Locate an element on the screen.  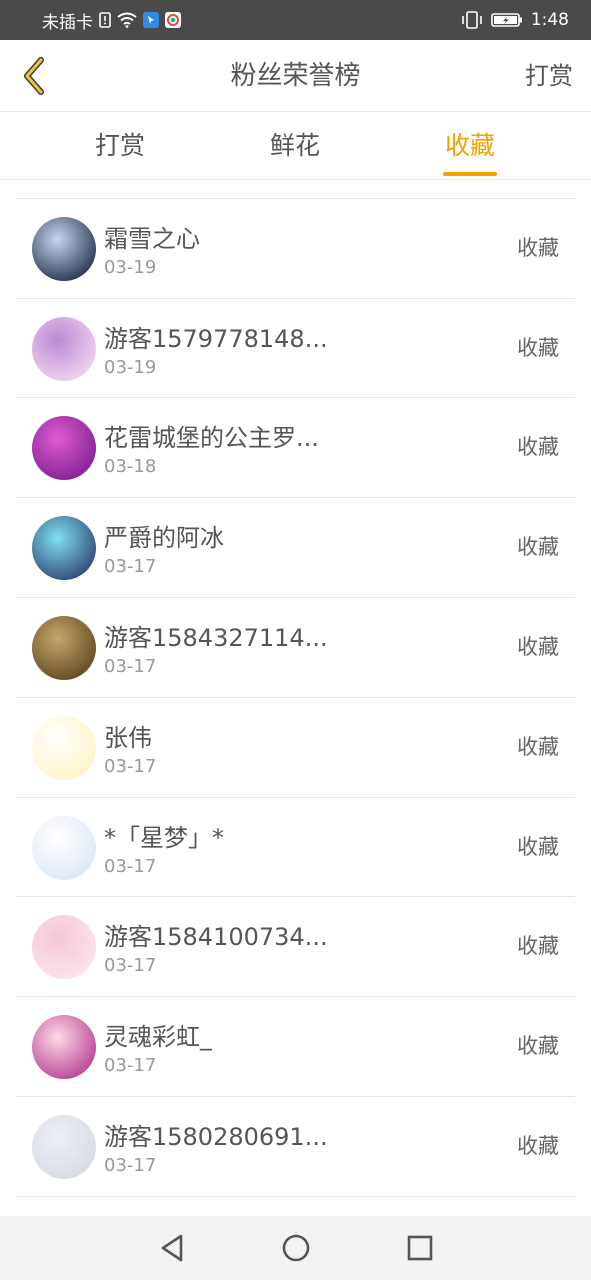
list-item: 游客1584100734... 03-17 收藏 is located at coordinates (295, 947).